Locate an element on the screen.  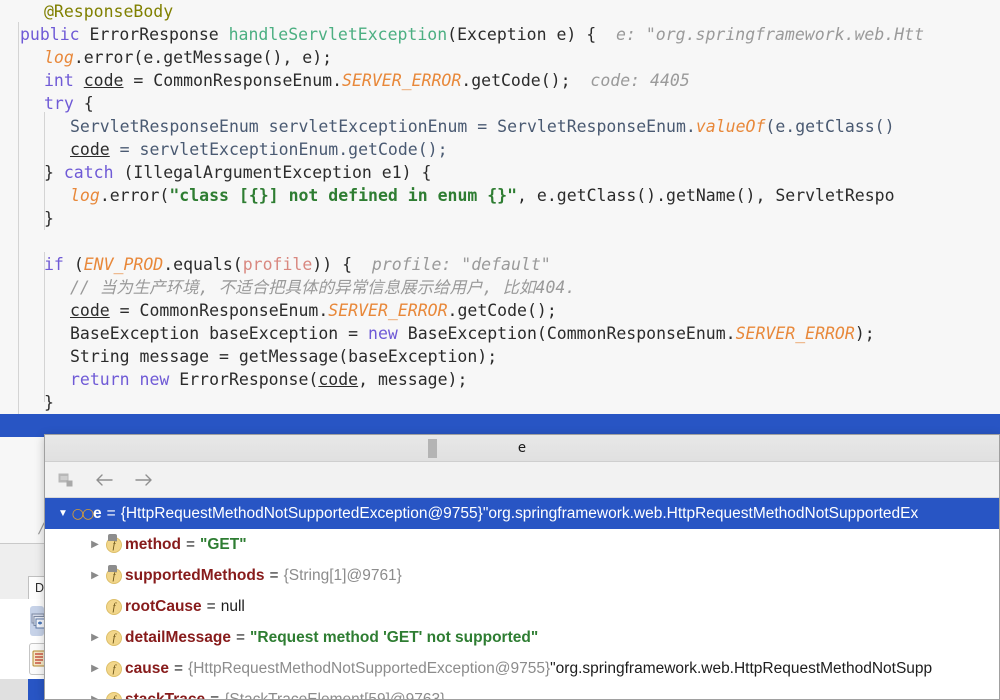
variable-name: stackTrace is located at coordinates (165, 695).